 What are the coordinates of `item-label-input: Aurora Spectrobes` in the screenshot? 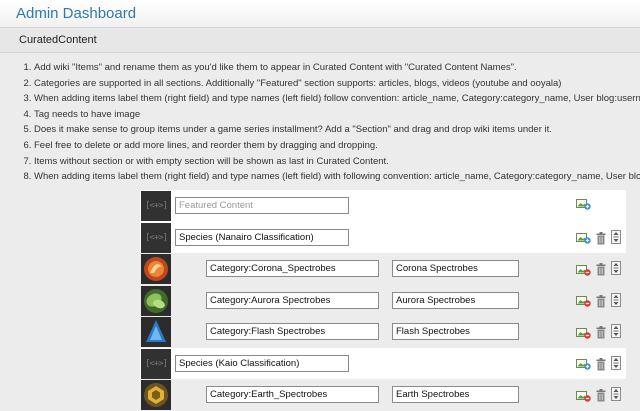 It's located at (455, 300).